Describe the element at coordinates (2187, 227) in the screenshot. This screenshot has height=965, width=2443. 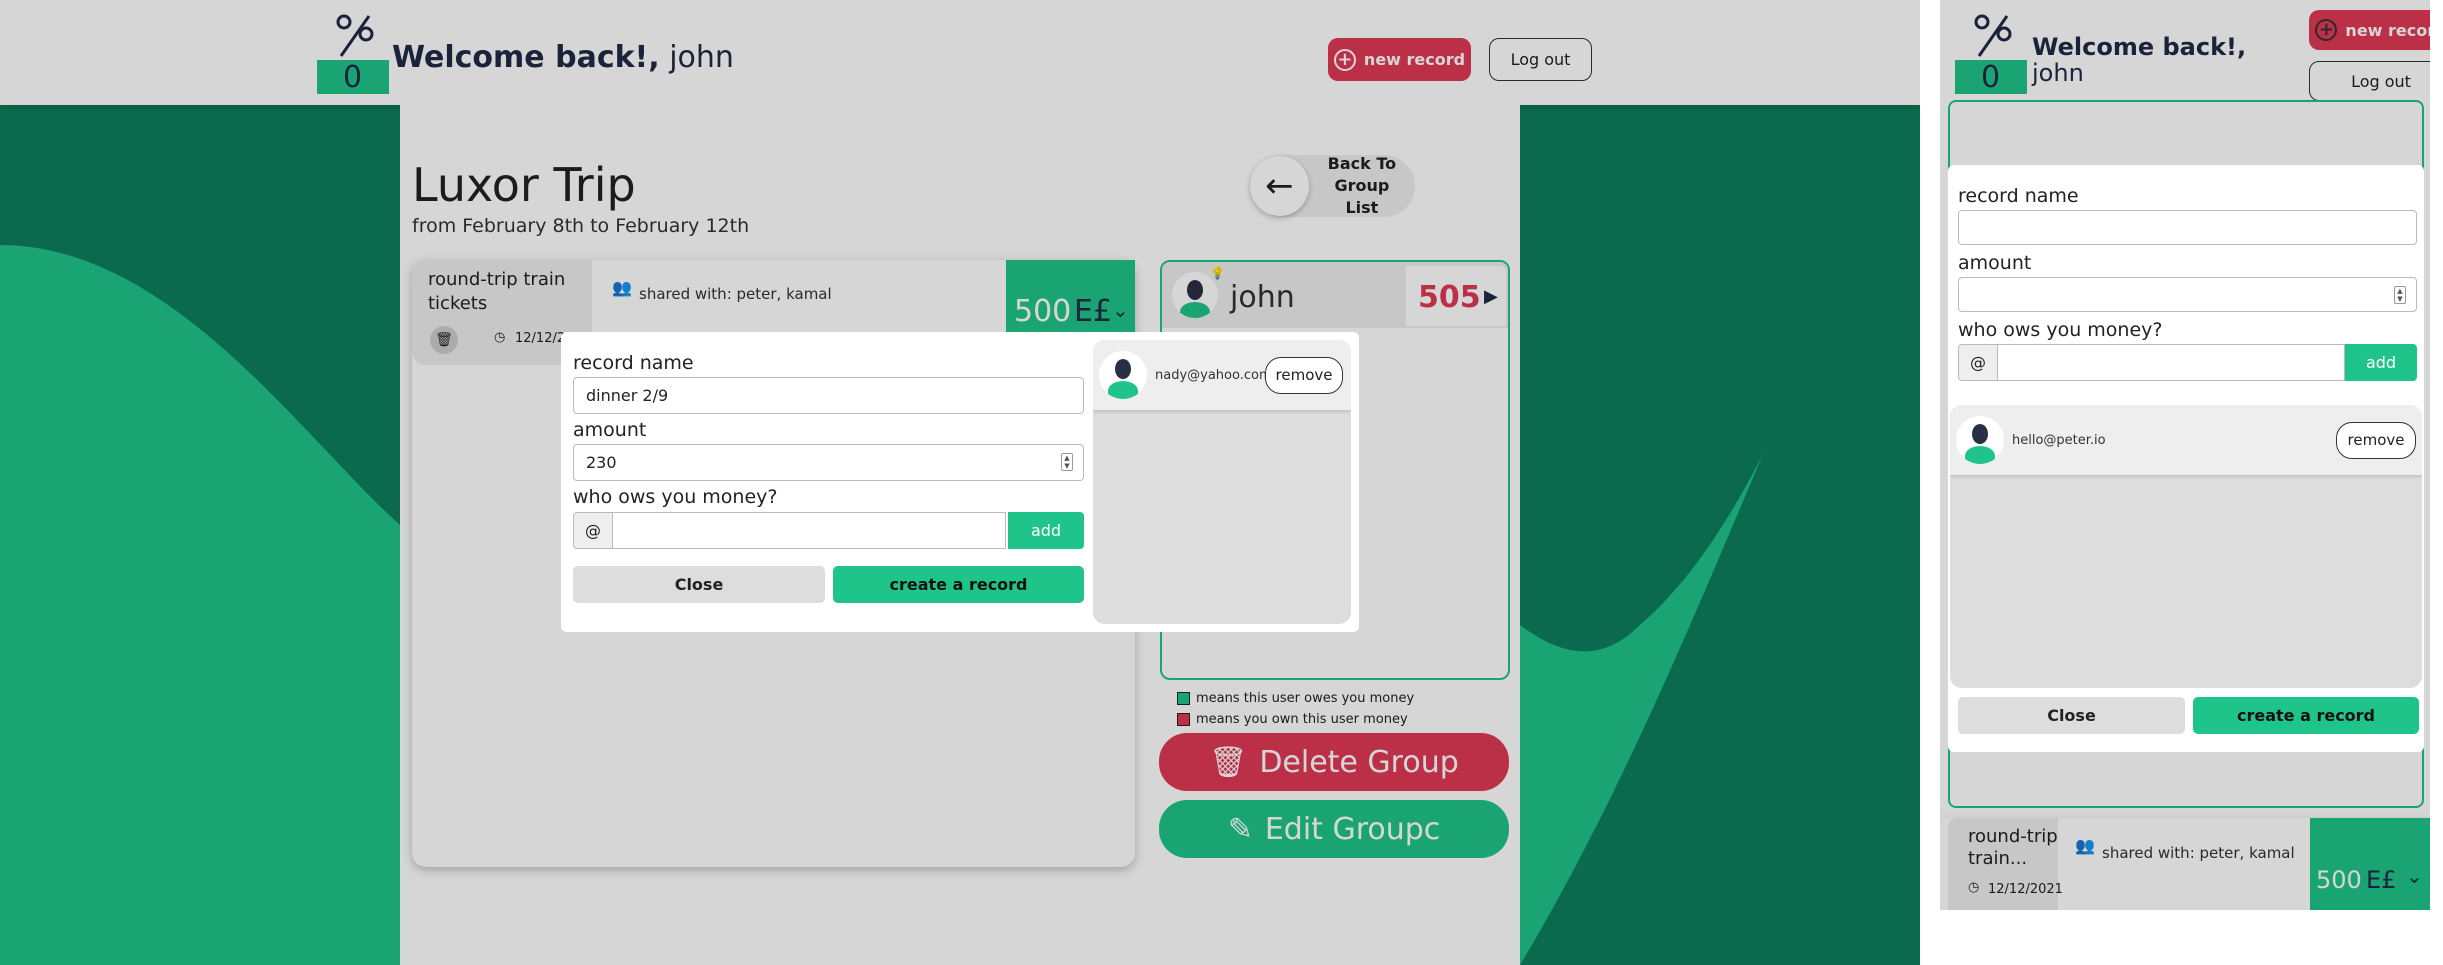
I see `mobile-record-name-field` at that location.